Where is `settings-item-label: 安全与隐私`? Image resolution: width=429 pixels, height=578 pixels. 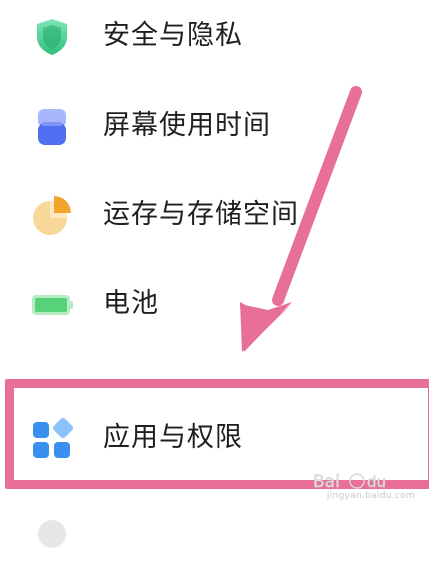 settings-item-label: 安全与隐私 is located at coordinates (173, 35).